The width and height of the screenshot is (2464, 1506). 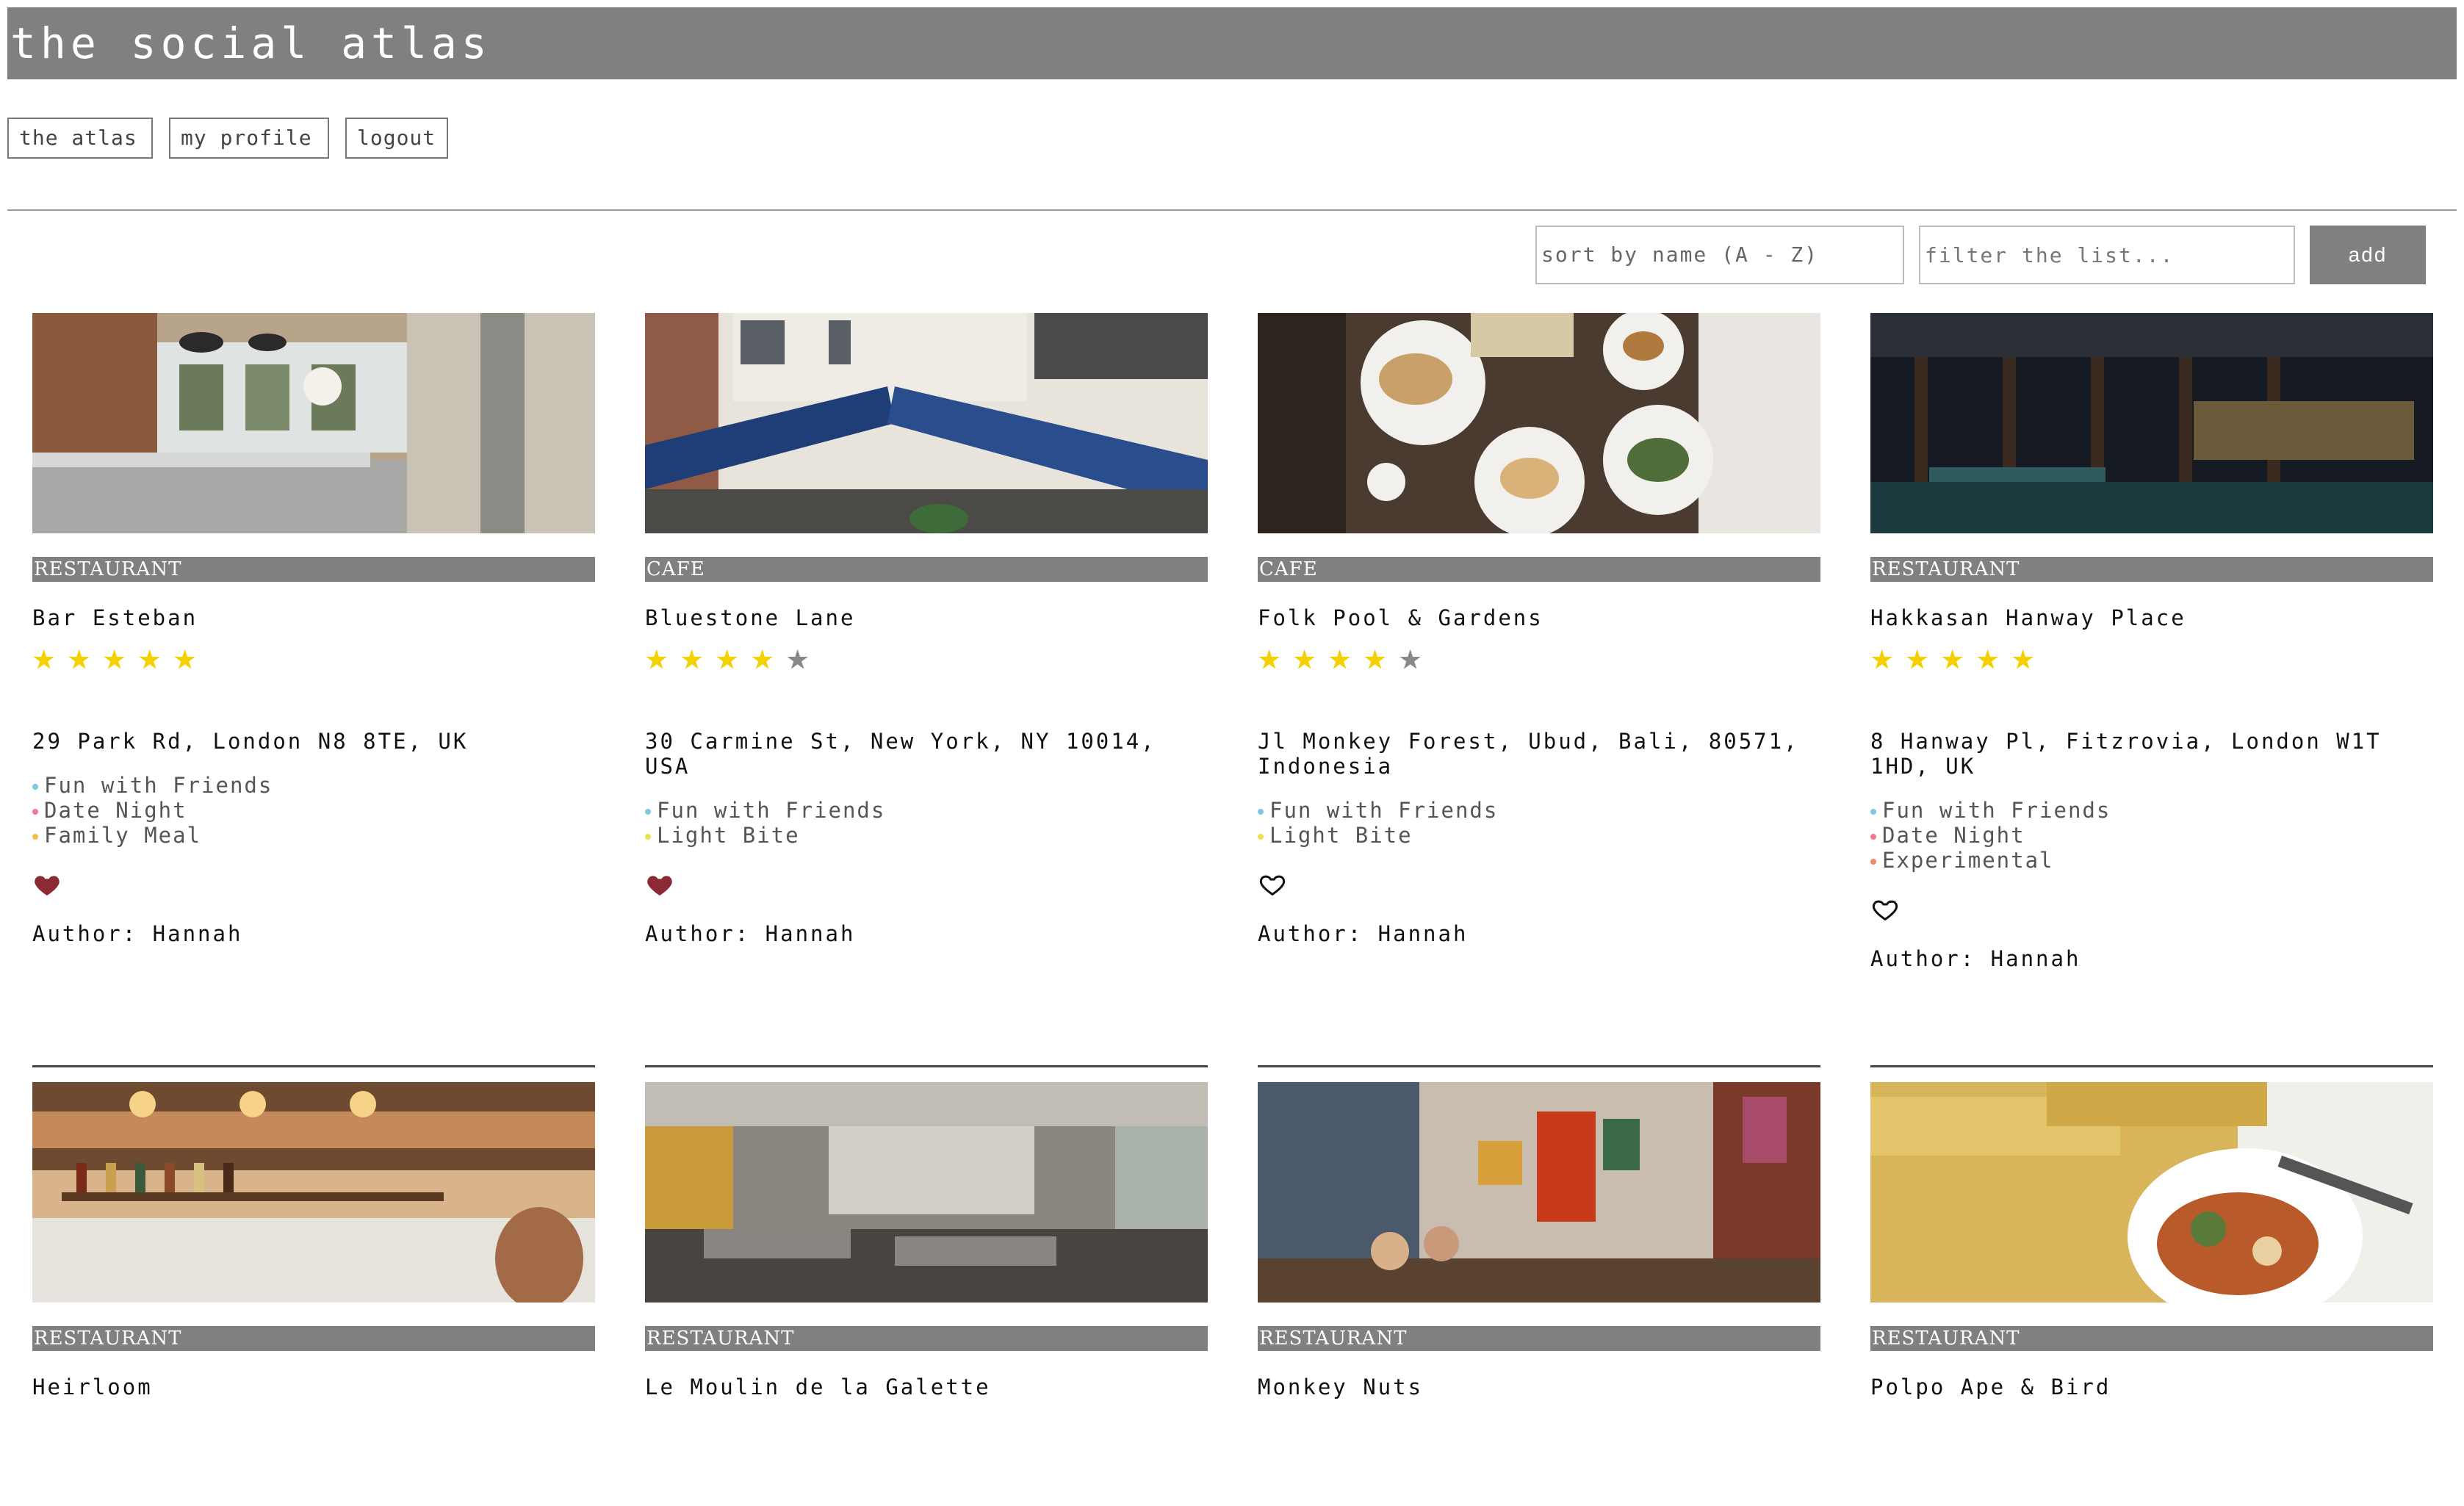 I want to click on place-name: Polpo Ape & Bird, so click(x=2151, y=1387).